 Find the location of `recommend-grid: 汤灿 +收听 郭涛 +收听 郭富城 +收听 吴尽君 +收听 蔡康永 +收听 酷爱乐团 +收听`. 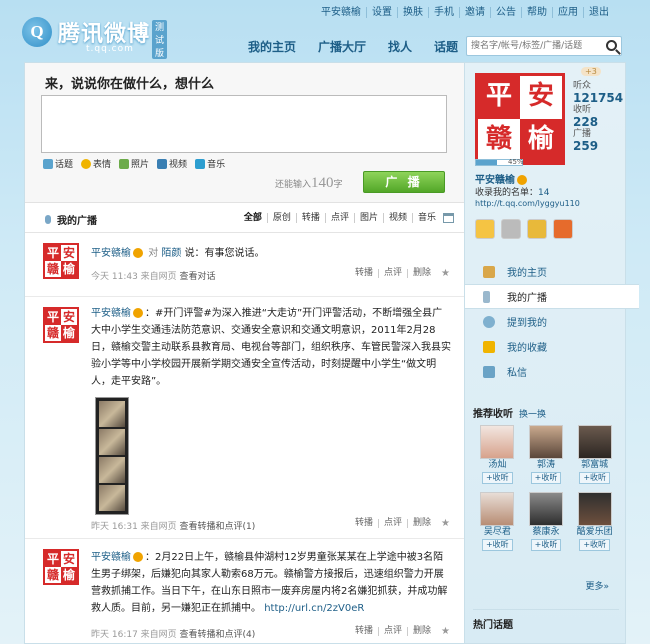

recommend-grid: 汤灿 +收听 郭涛 +收听 郭富城 +收听 吴尽君 +收听 蔡康永 +收听 酷爱乐团 +收听 is located at coordinates (546, 488).